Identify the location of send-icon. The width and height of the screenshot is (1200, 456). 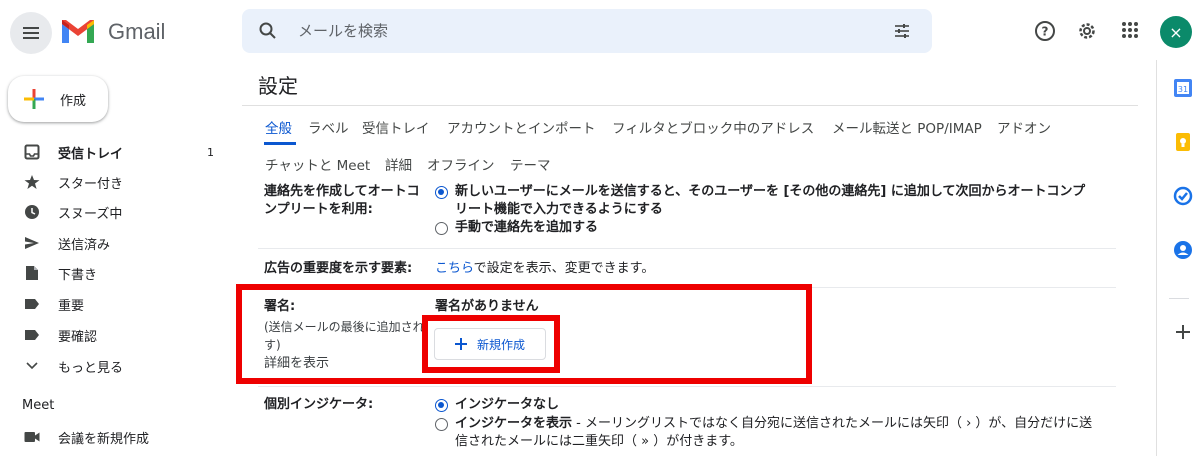
(32, 243).